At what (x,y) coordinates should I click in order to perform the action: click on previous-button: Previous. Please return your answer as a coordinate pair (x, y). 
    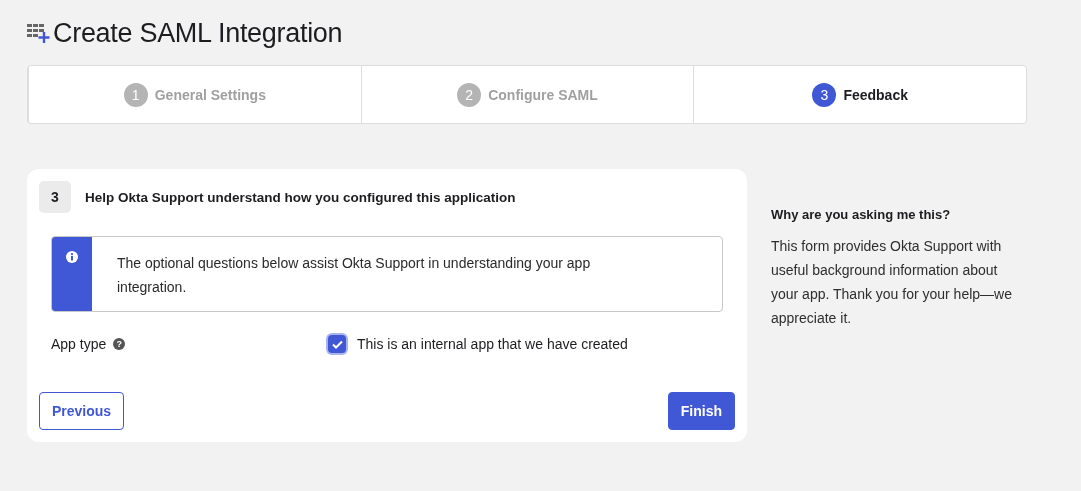
    Looking at the image, I should click on (82, 411).